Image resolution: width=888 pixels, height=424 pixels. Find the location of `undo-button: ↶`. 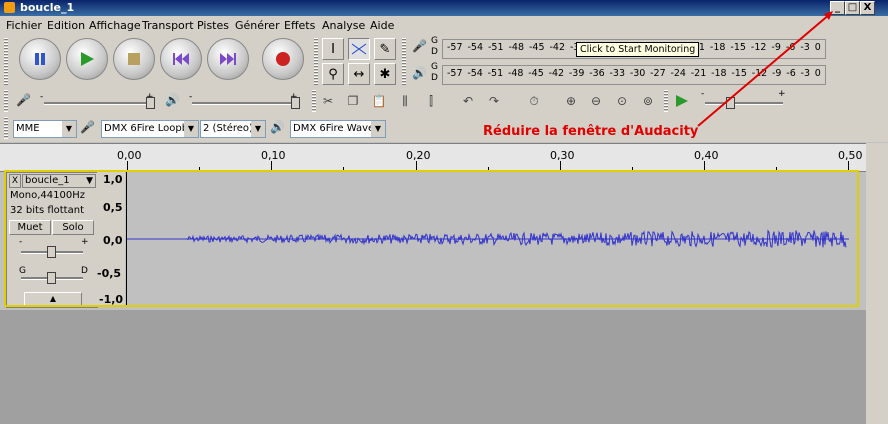

undo-button: ↶ is located at coordinates (468, 101).